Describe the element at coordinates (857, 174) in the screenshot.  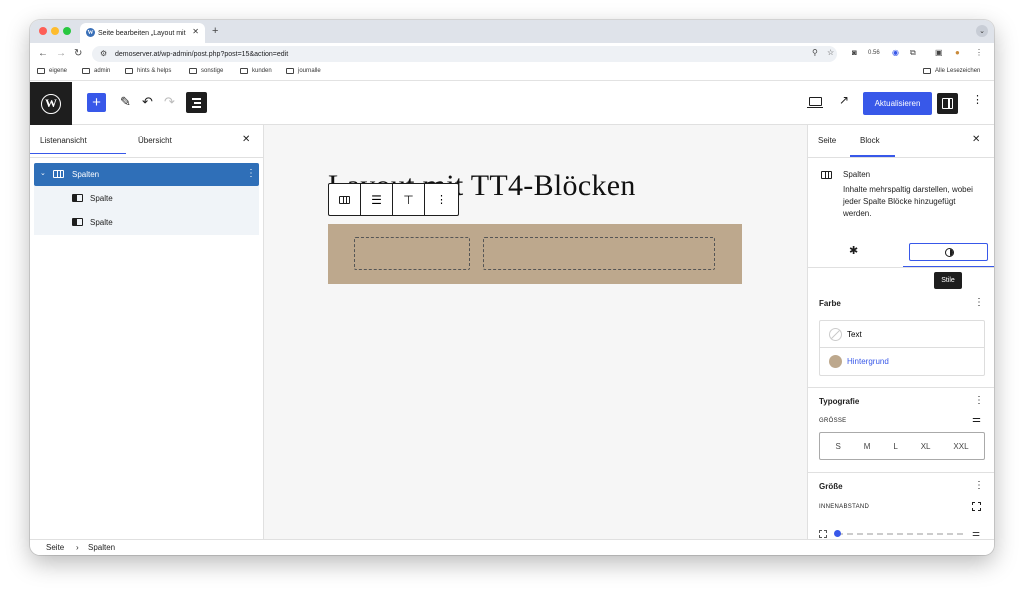
I see `block-card-title: Spalten` at that location.